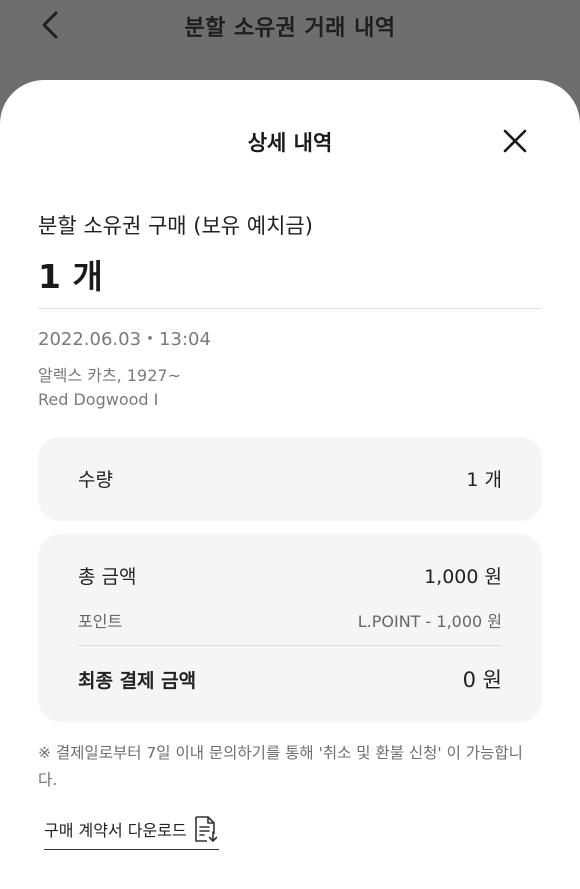 This screenshot has width=580, height=889. Describe the element at coordinates (290, 645) in the screenshot. I see `amount-divider` at that location.